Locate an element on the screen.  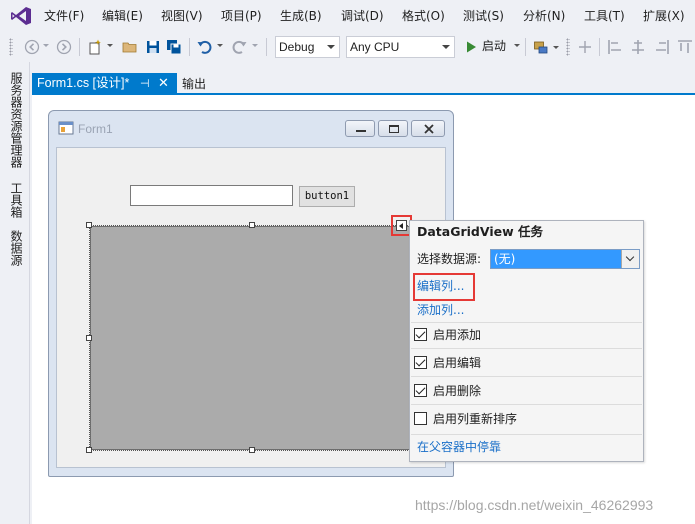
menu-extensions: 扩展(X) is located at coordinates (664, 16).